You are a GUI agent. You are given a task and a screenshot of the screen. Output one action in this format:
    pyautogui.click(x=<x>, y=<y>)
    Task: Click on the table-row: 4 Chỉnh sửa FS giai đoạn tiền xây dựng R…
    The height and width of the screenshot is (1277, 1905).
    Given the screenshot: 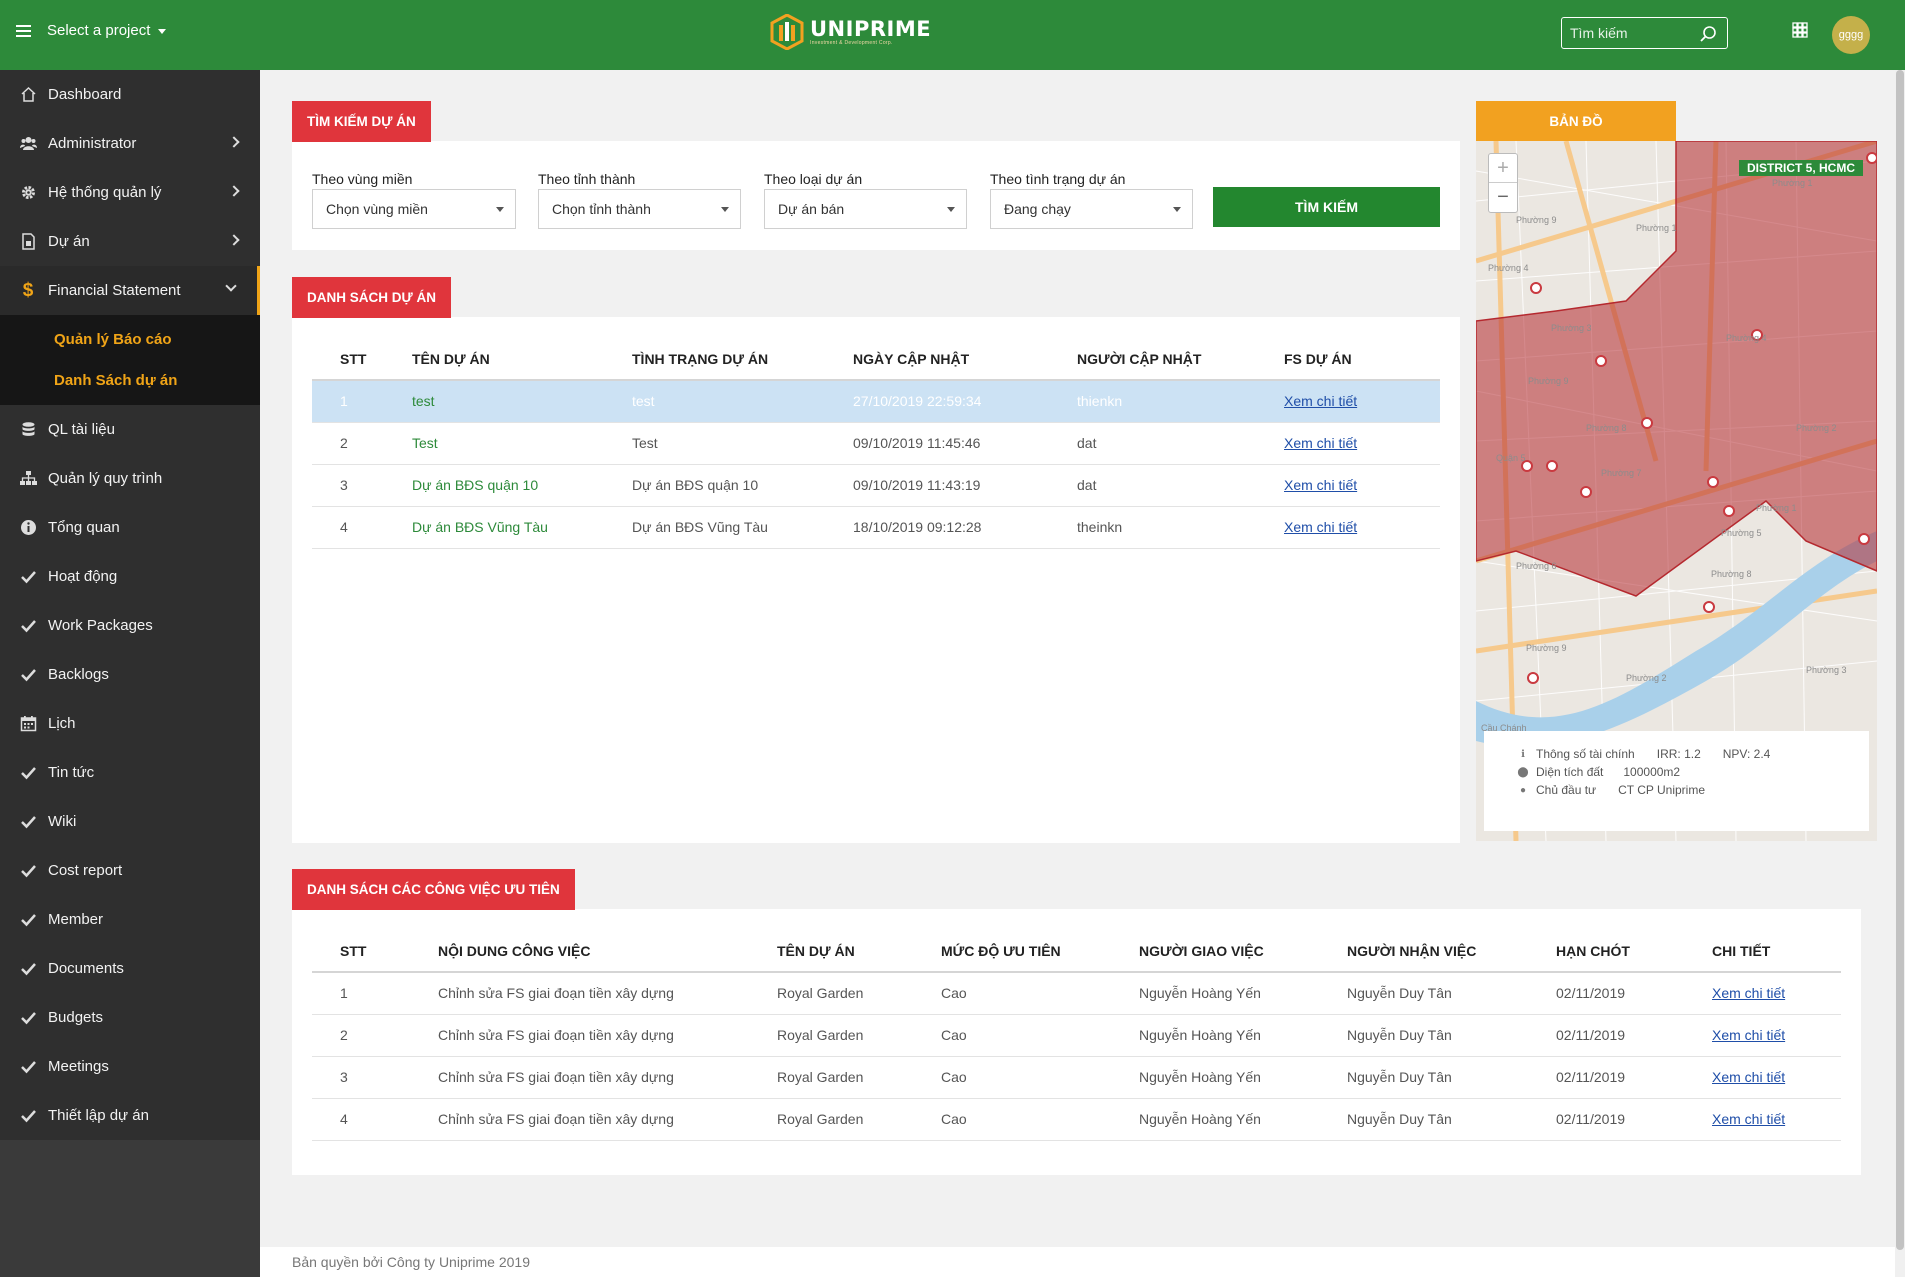 What is the action you would take?
    pyautogui.click(x=1076, y=1119)
    